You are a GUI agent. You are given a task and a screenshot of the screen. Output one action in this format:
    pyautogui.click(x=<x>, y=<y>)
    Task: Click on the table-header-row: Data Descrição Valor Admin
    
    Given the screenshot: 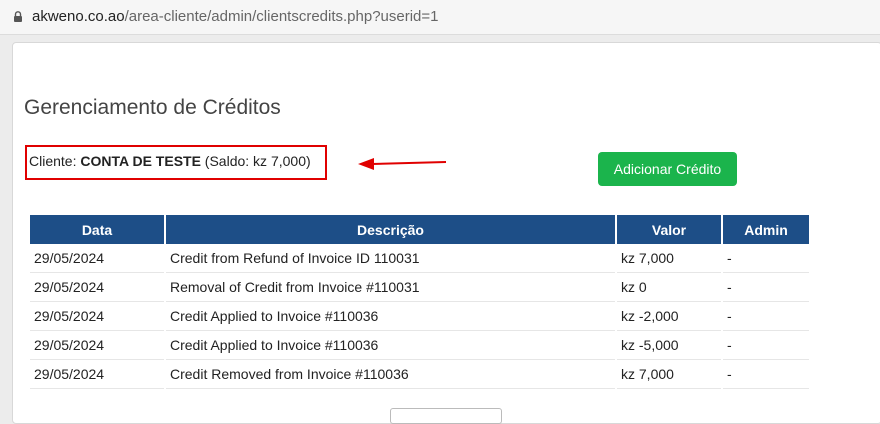 What is the action you would take?
    pyautogui.click(x=419, y=229)
    